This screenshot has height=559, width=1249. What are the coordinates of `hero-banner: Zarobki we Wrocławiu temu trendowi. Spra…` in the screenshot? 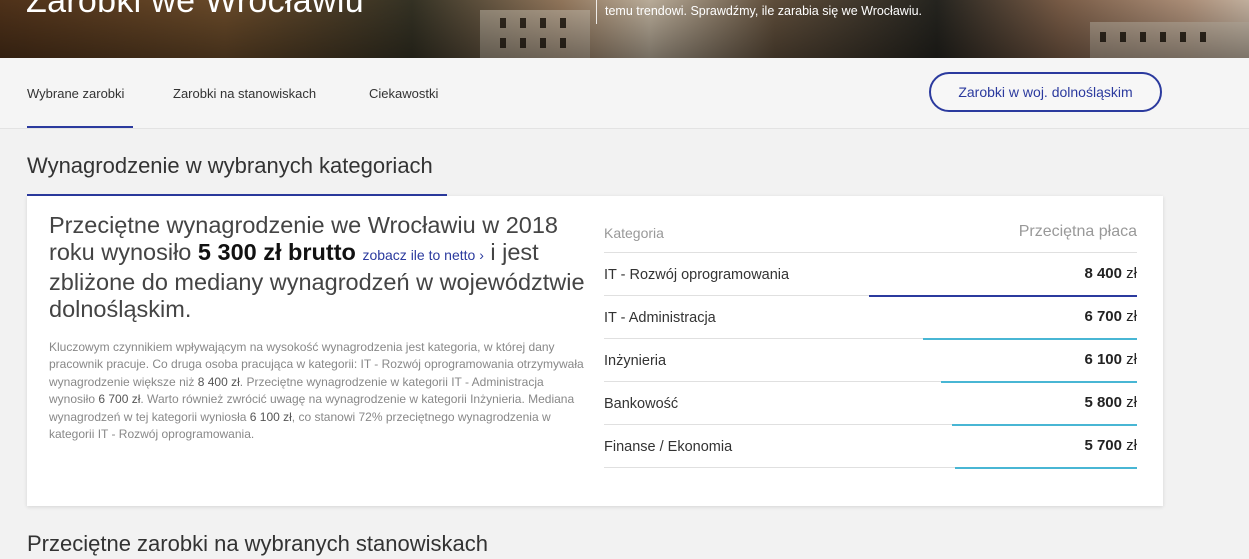 It's located at (624, 29).